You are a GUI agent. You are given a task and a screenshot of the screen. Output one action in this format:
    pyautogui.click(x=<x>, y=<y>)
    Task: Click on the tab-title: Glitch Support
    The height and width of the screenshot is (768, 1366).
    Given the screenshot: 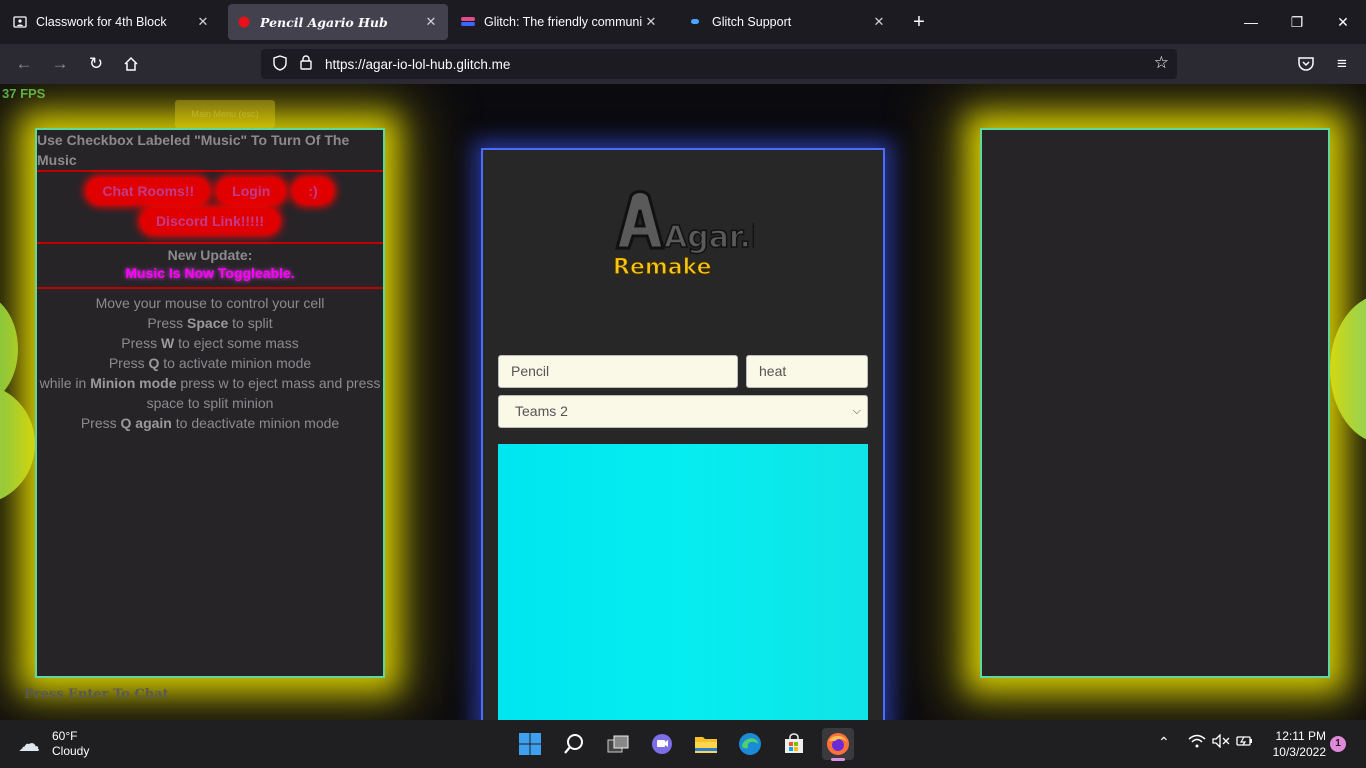 What is the action you would take?
    pyautogui.click(x=752, y=22)
    